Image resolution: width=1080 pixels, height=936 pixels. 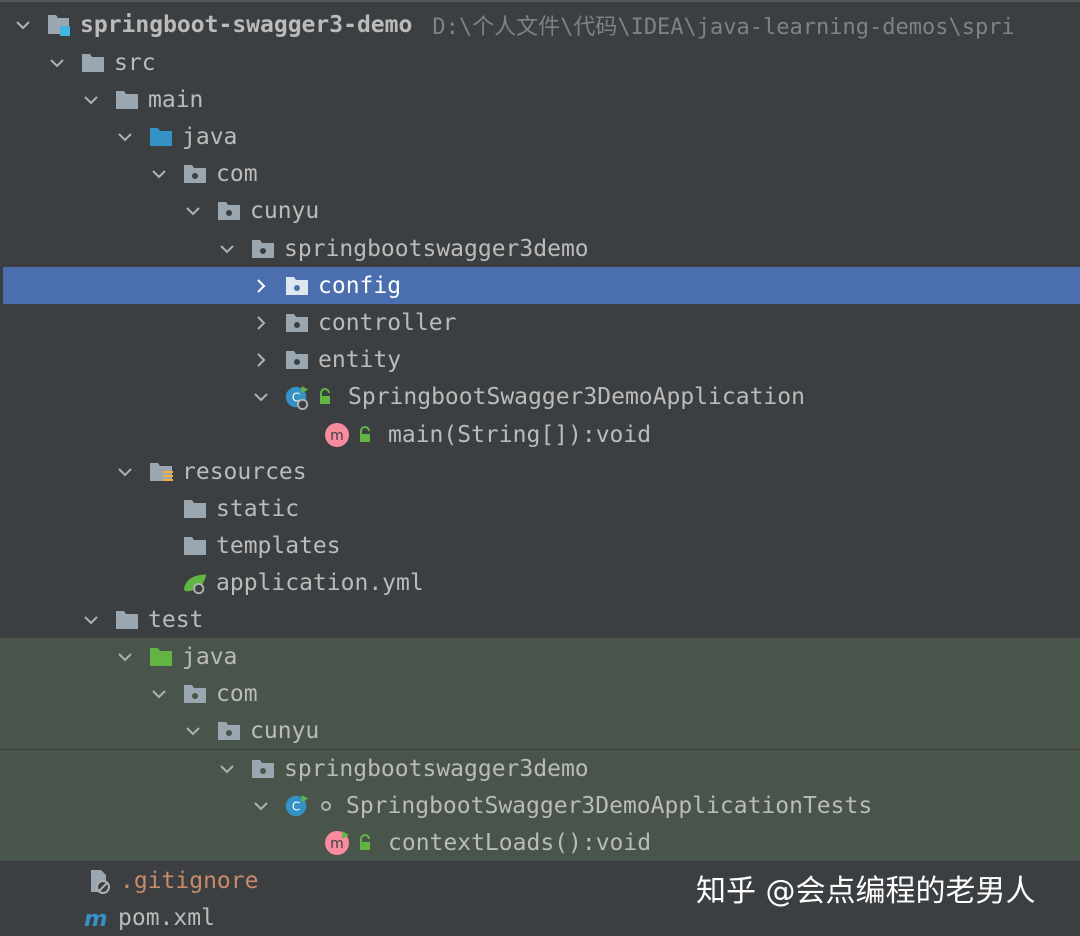 What do you see at coordinates (540, 508) in the screenshot?
I see `tree-row-static: static` at bounding box center [540, 508].